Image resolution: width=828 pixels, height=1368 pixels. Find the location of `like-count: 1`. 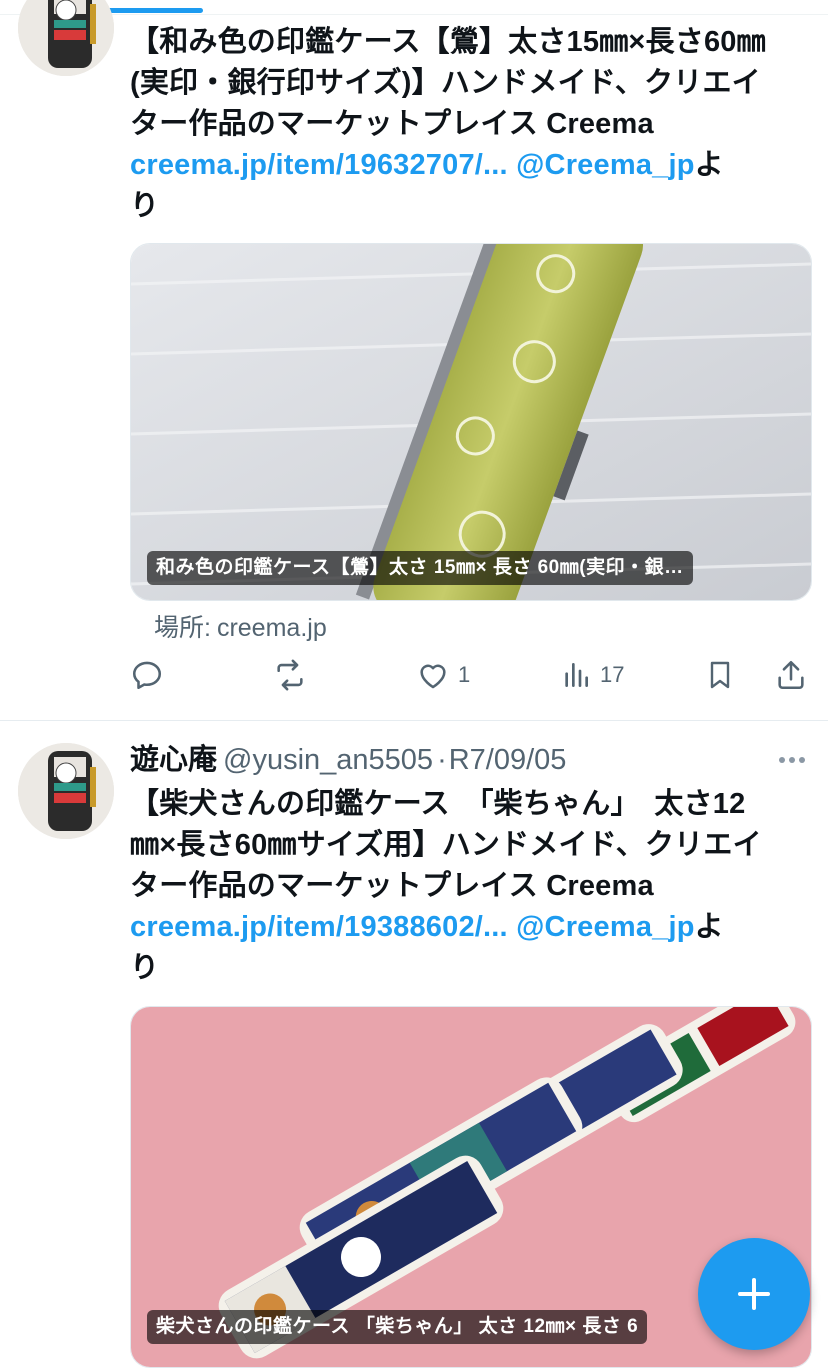

like-count: 1 is located at coordinates (464, 674).